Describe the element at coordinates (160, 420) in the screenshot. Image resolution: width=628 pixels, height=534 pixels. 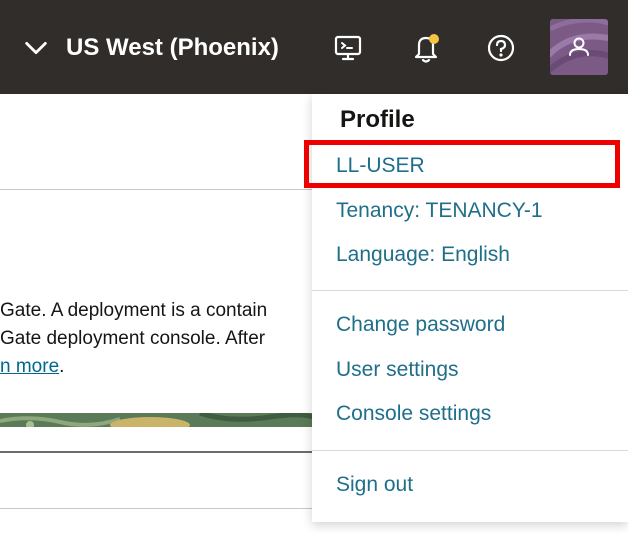
I see `illustration-banner` at that location.